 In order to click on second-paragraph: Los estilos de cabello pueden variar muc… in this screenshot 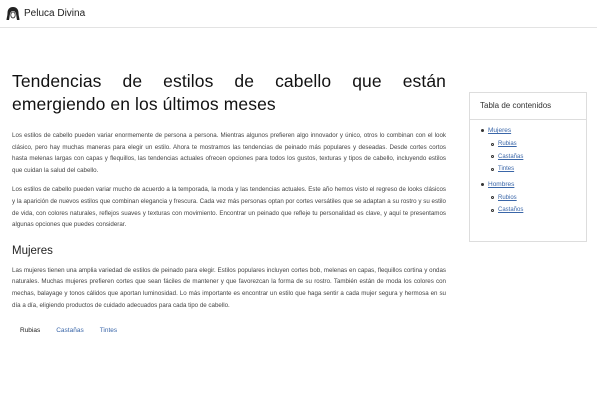, I will do `click(229, 207)`.